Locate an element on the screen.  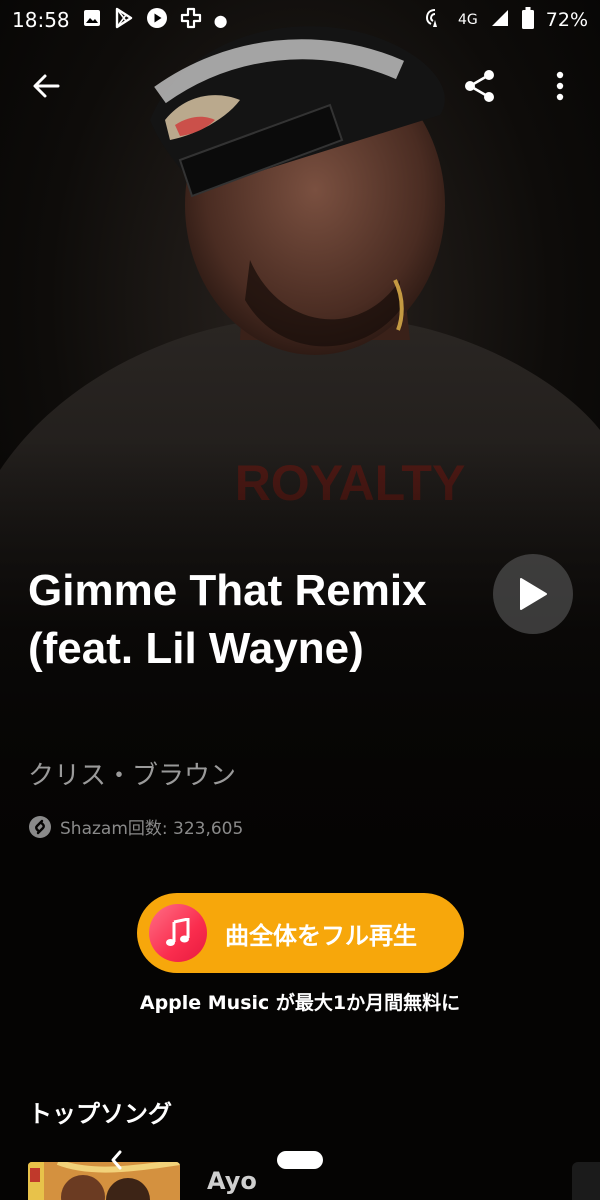
song-title: Ayo is located at coordinates (232, 1181).